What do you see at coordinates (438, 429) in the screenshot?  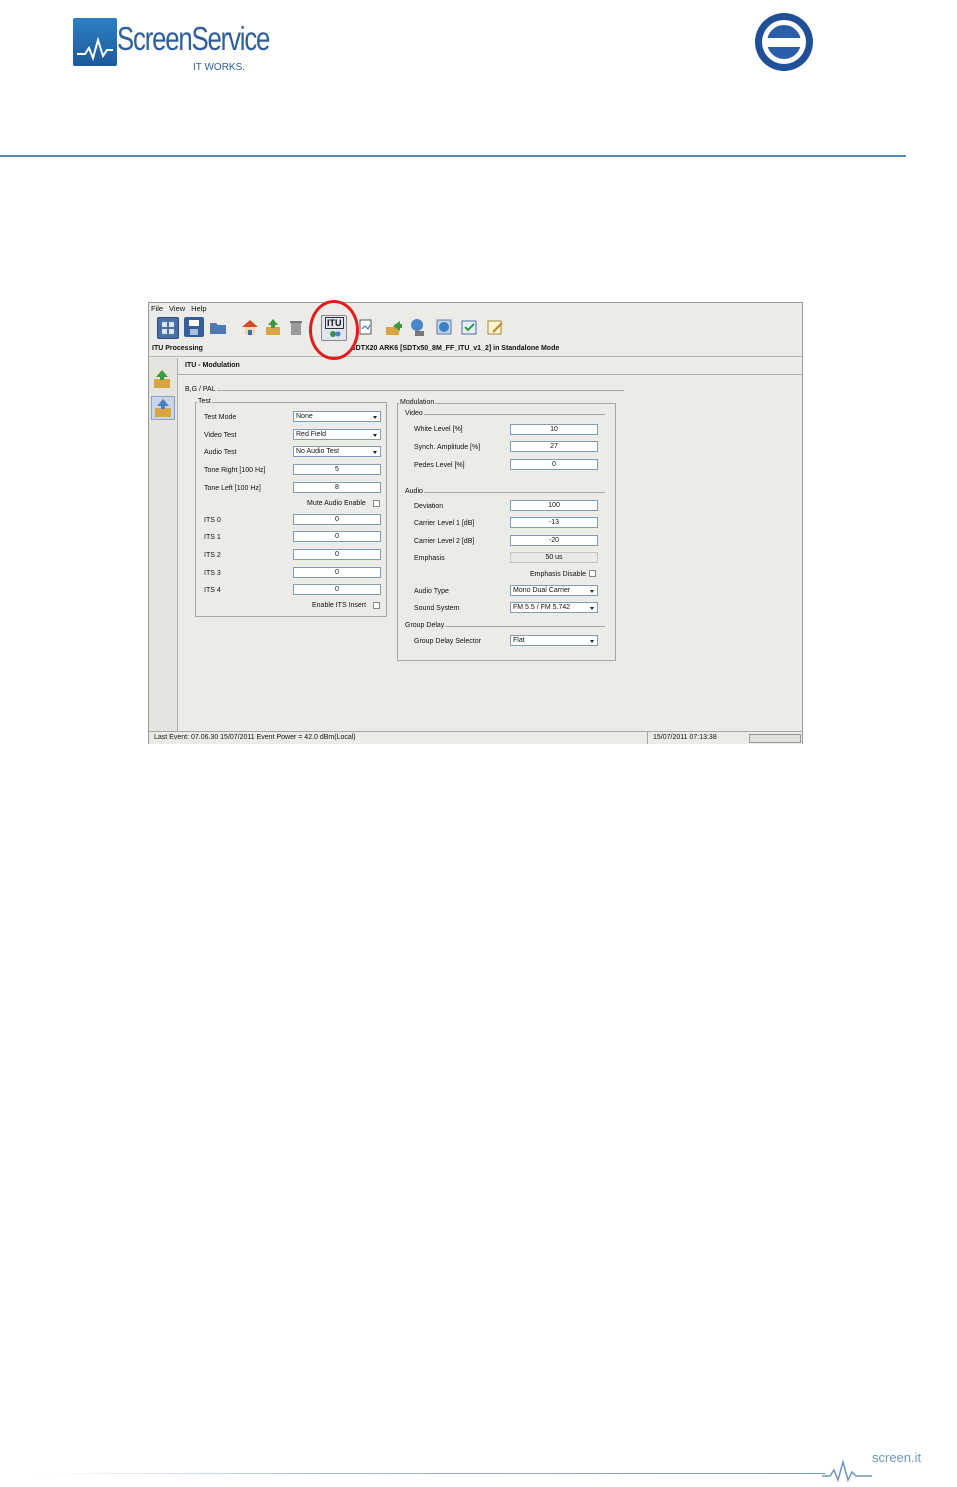 I see `white-level-label: White Level [%]` at bounding box center [438, 429].